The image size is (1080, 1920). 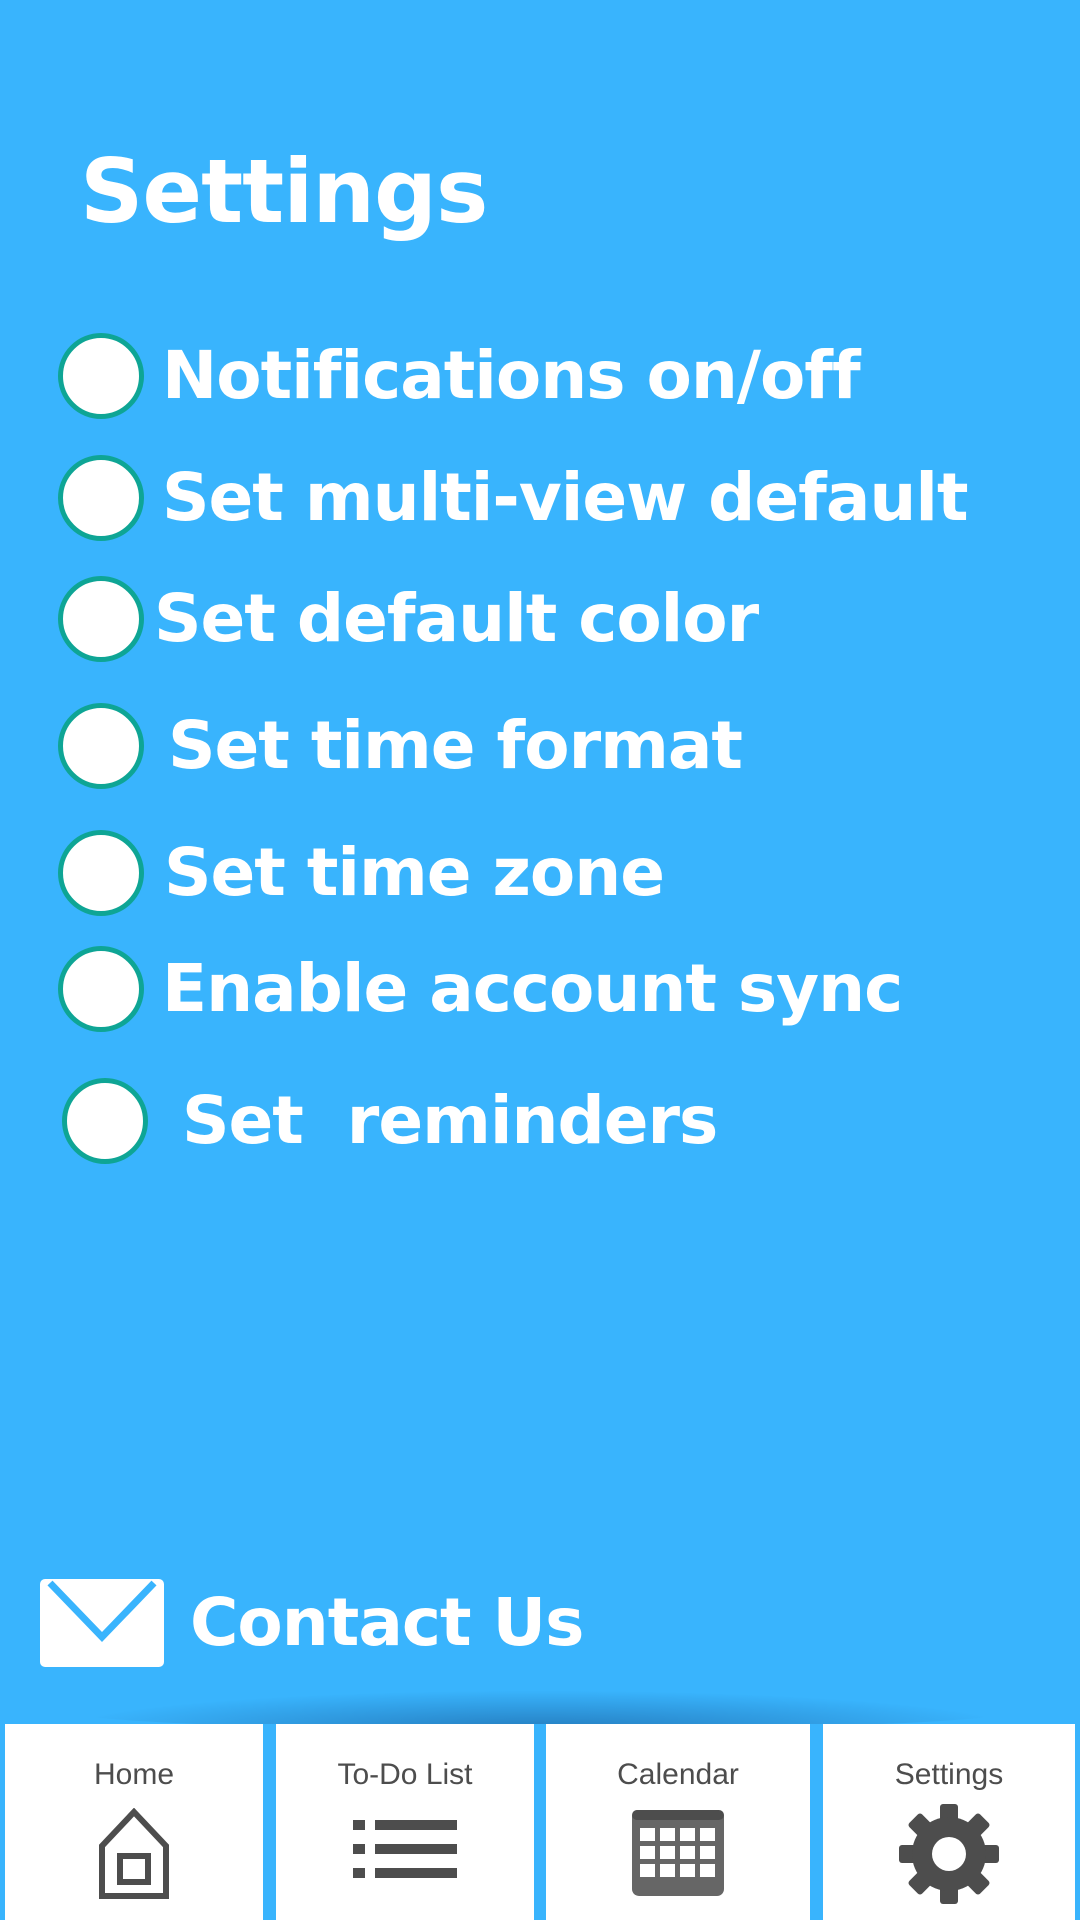 I want to click on nav-label: Calendar, so click(x=678, y=1774).